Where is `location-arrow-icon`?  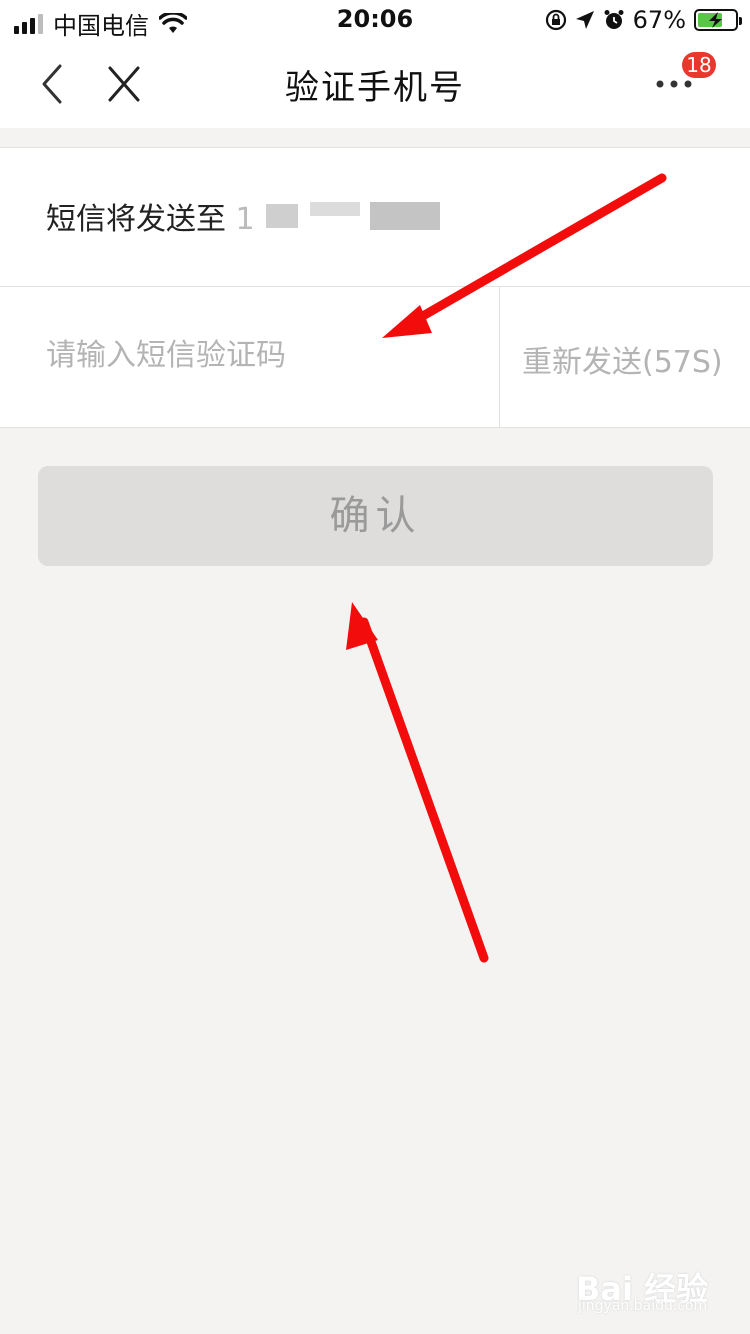
location-arrow-icon is located at coordinates (584, 20).